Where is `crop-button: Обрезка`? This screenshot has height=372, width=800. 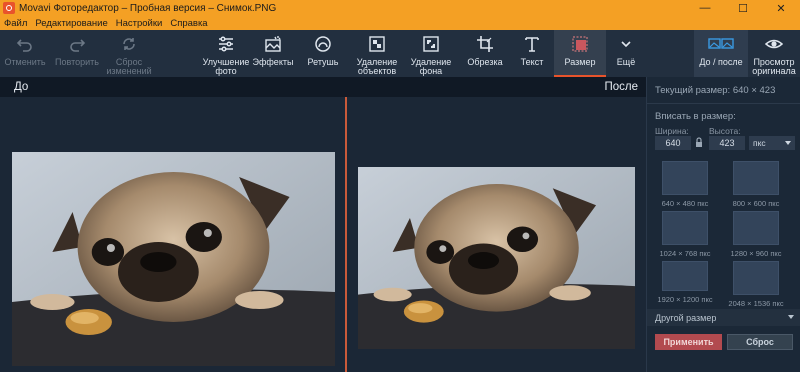
crop-button: Обрезка is located at coordinates (485, 53).